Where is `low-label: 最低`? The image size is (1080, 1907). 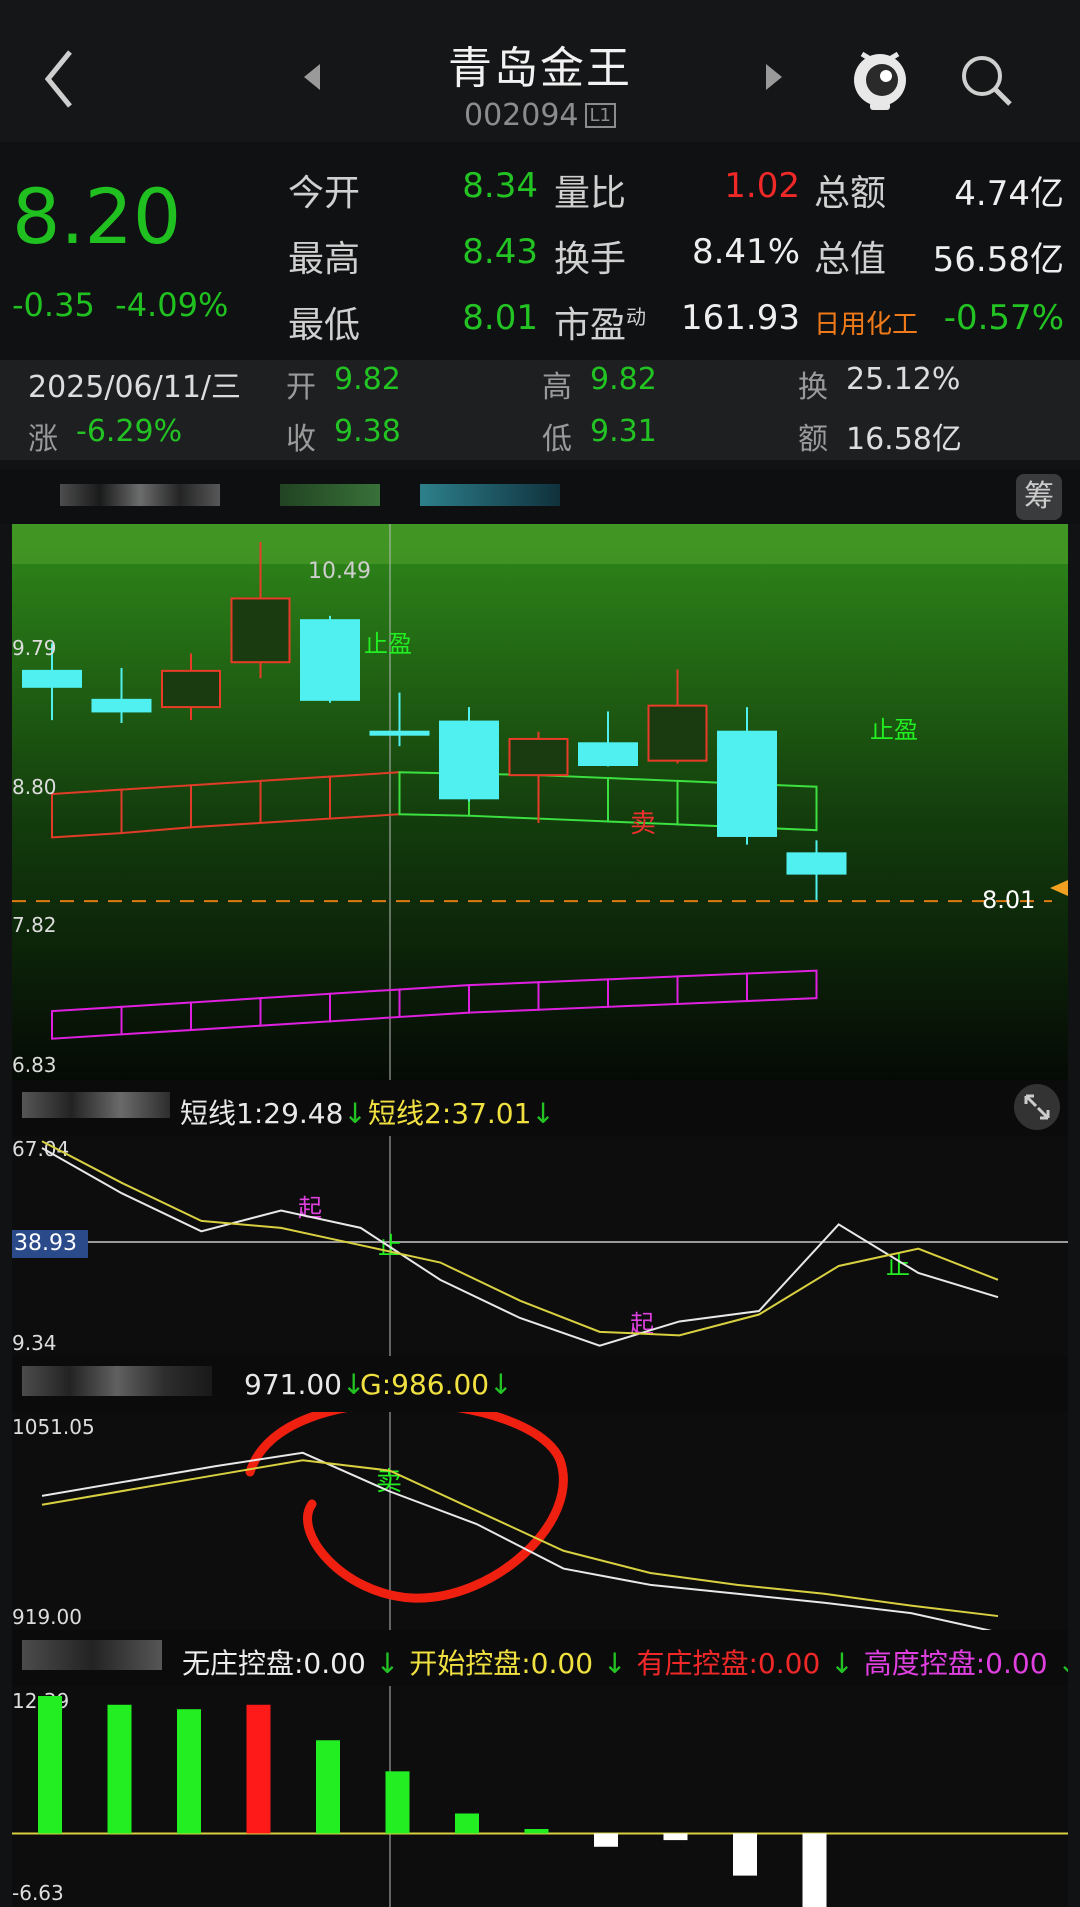 low-label: 最低 is located at coordinates (324, 325).